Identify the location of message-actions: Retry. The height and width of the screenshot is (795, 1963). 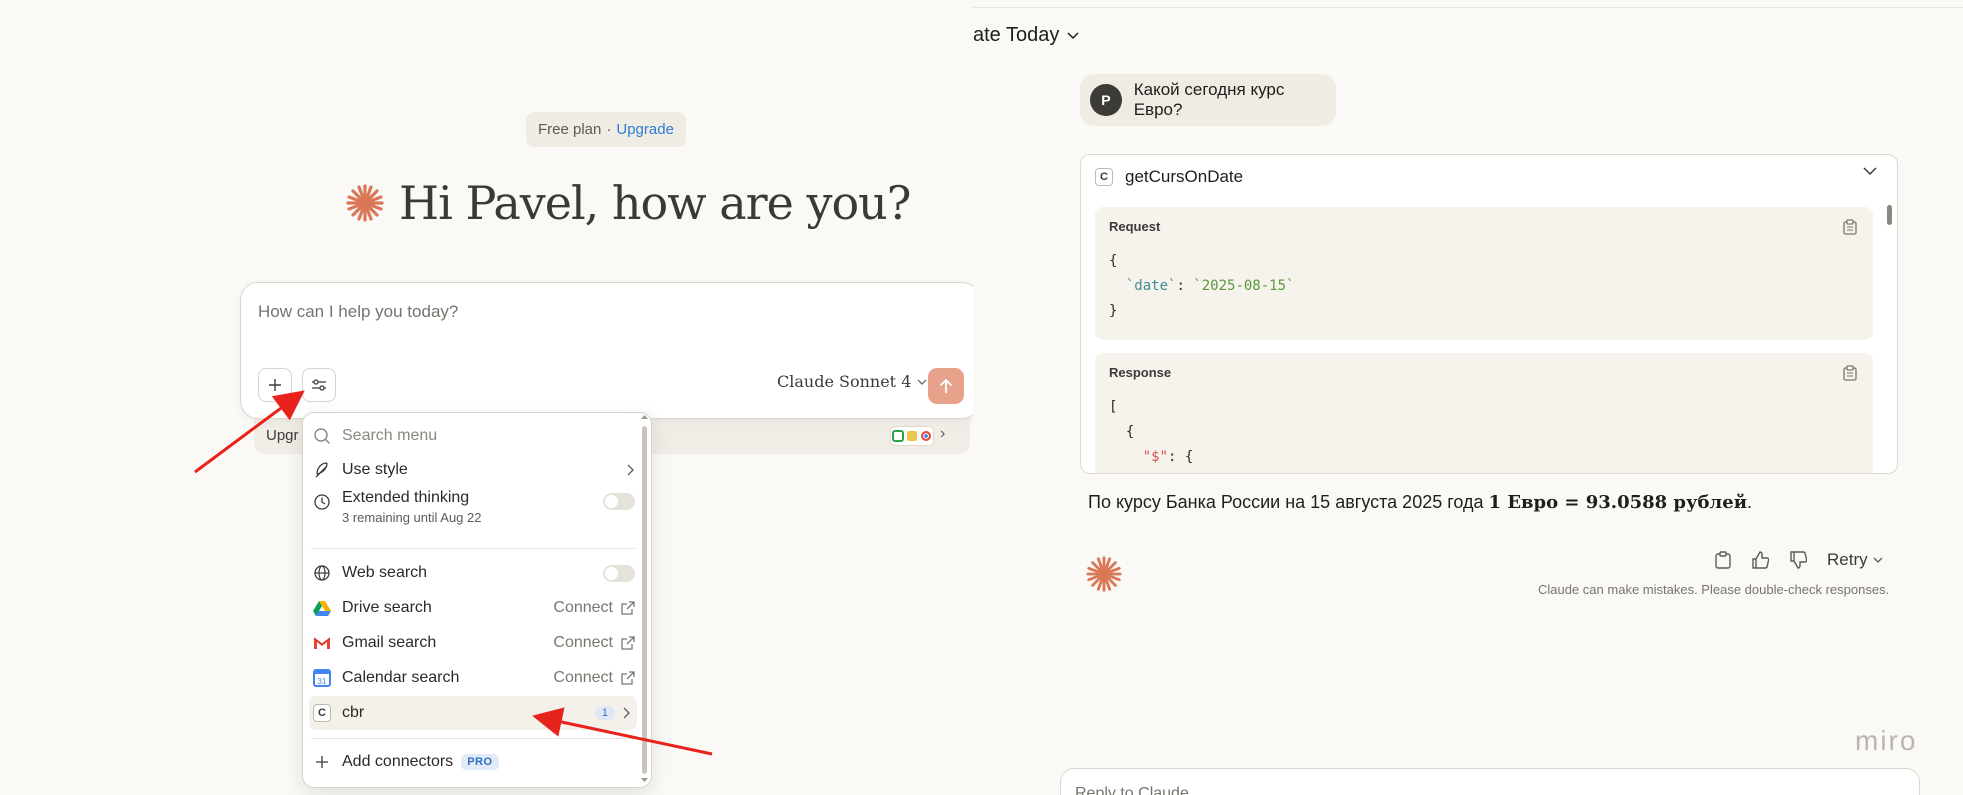
(1799, 560).